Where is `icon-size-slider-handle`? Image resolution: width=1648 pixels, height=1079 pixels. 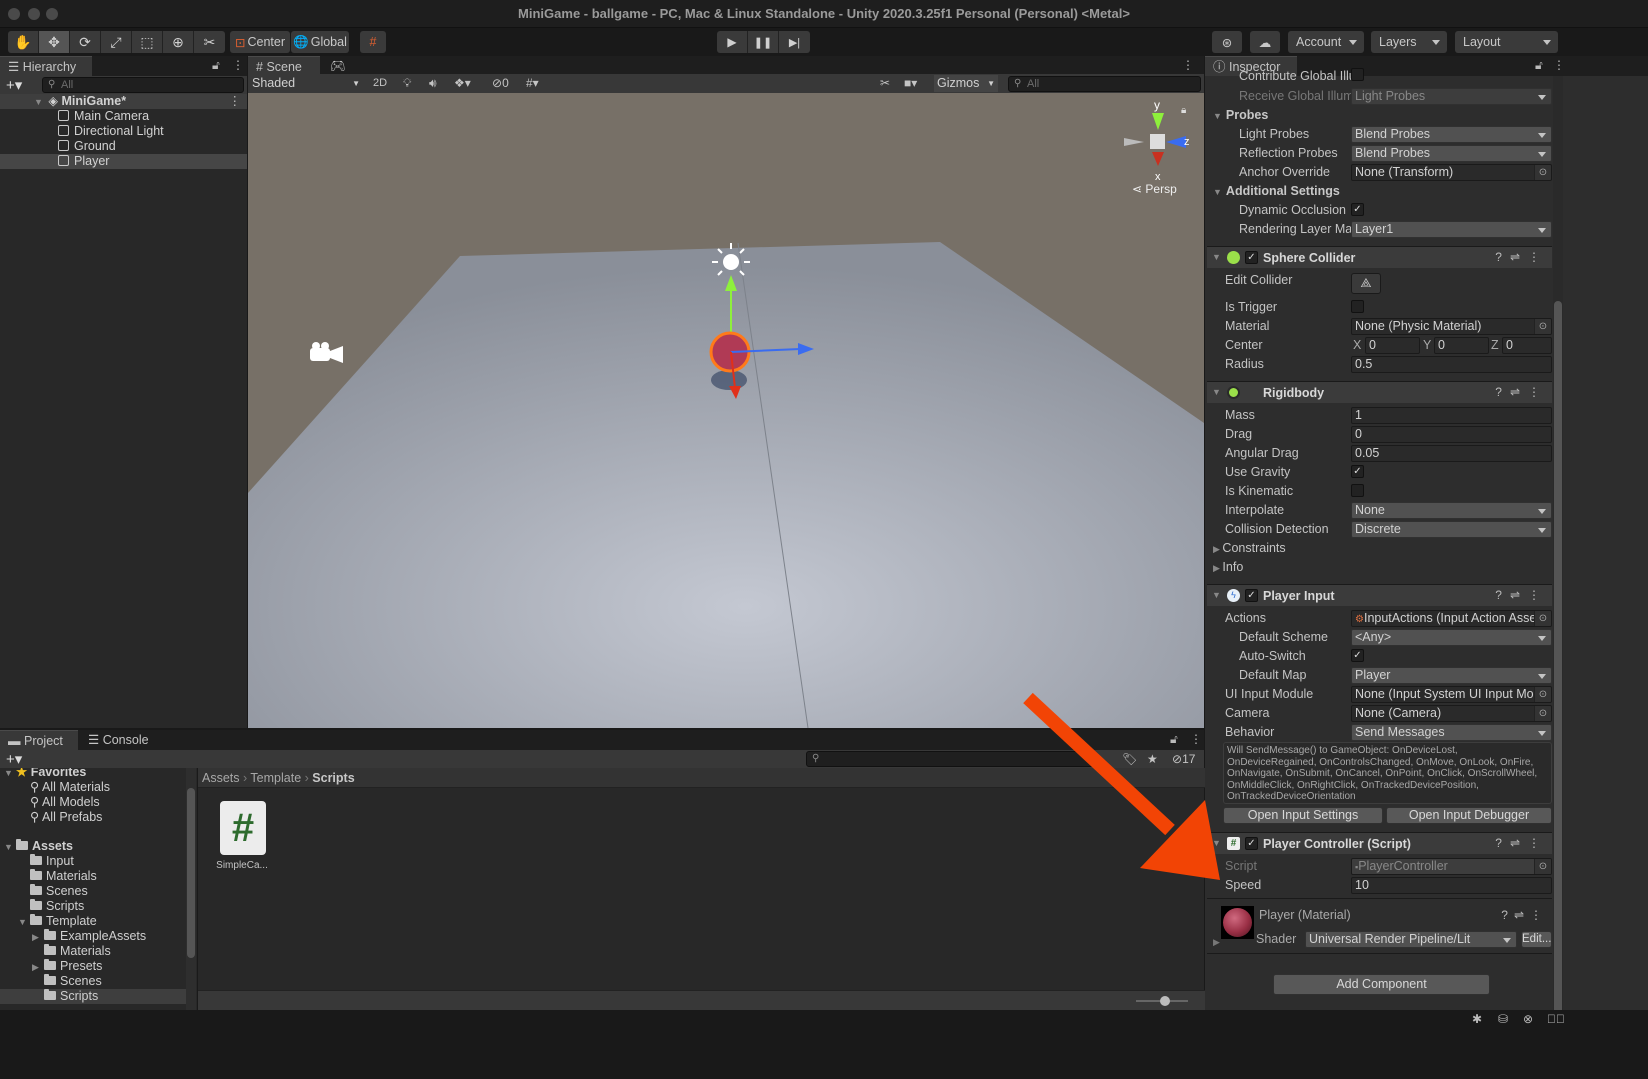
icon-size-slider-handle is located at coordinates (1165, 1001).